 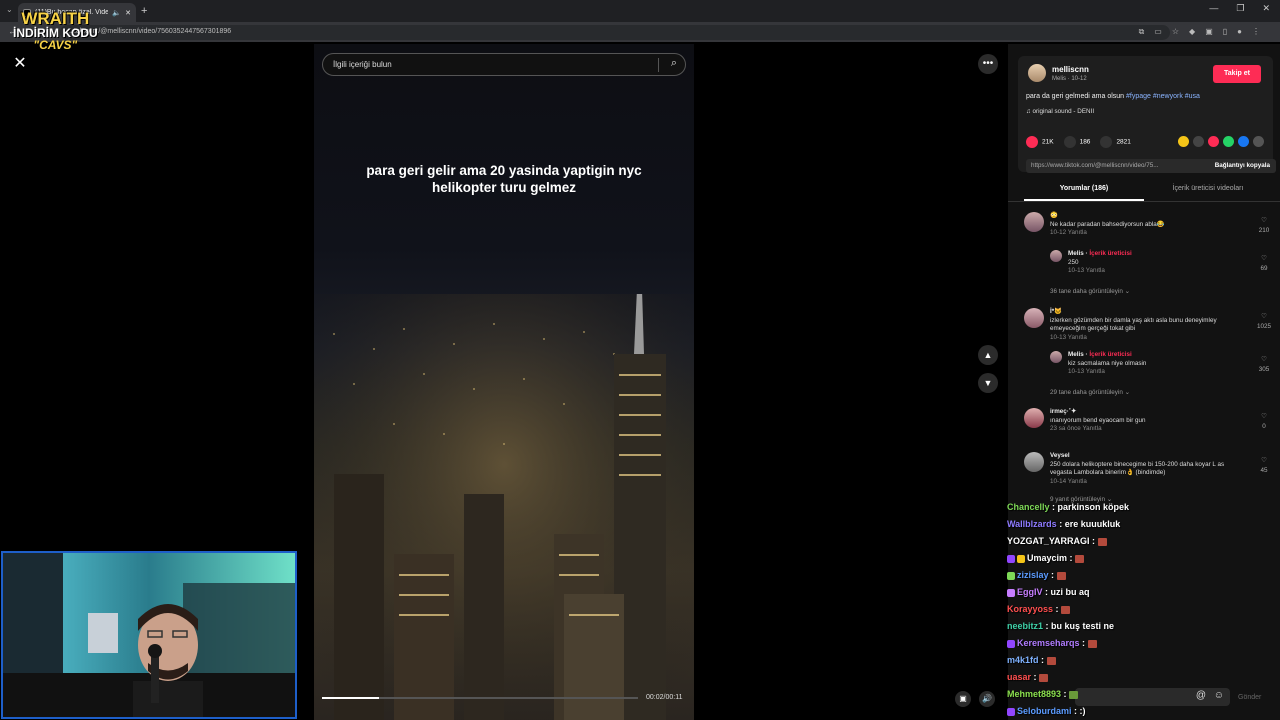 I want to click on tab-creator-videos: İçerik üreticisi videoları, so click(x=1208, y=188).